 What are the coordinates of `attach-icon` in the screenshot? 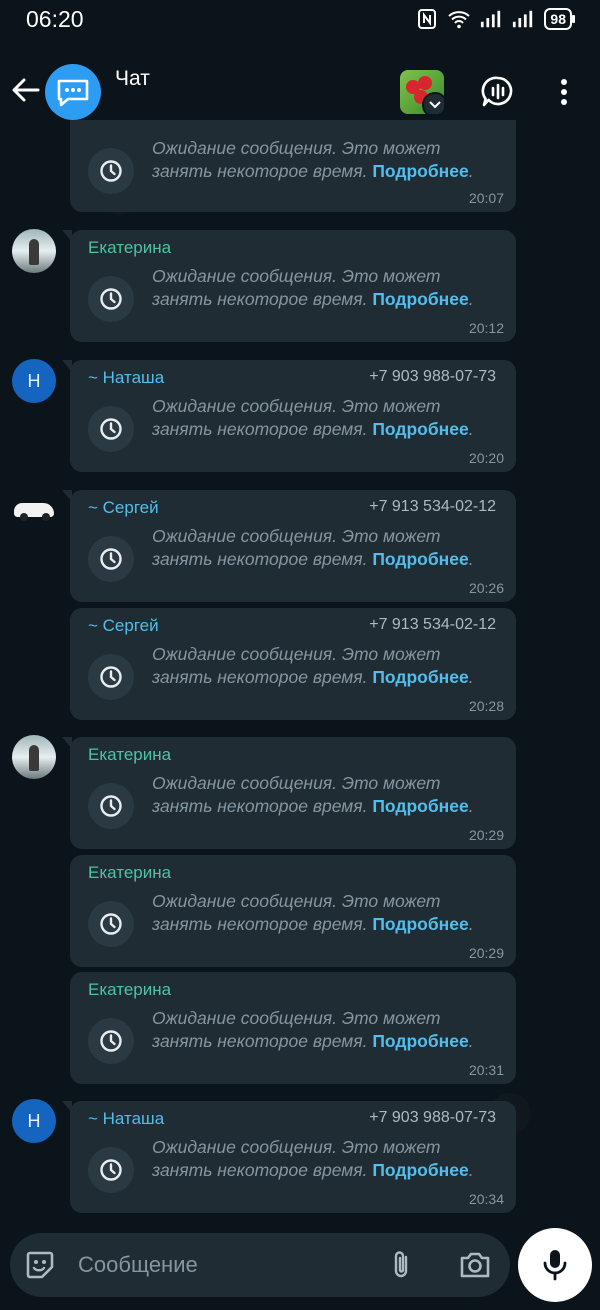 It's located at (402, 1265).